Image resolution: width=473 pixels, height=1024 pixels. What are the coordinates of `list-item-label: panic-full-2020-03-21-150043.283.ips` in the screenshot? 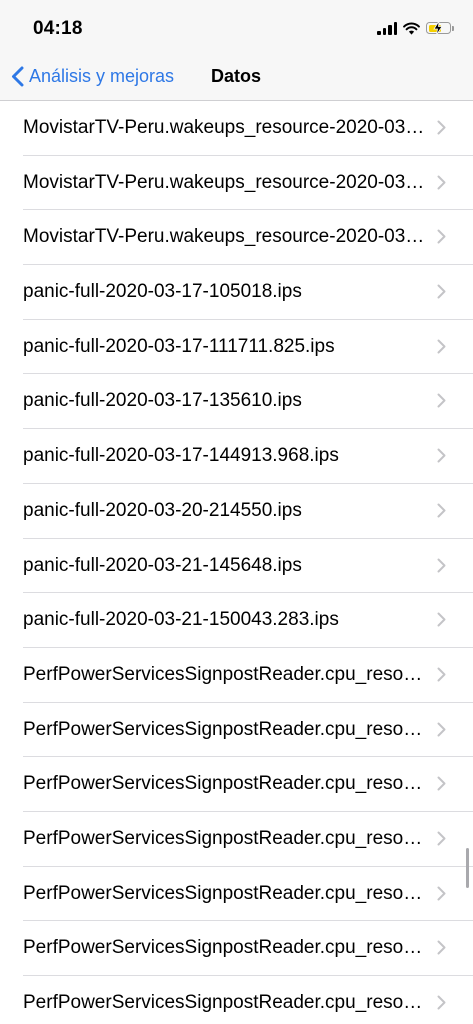 It's located at (181, 620).